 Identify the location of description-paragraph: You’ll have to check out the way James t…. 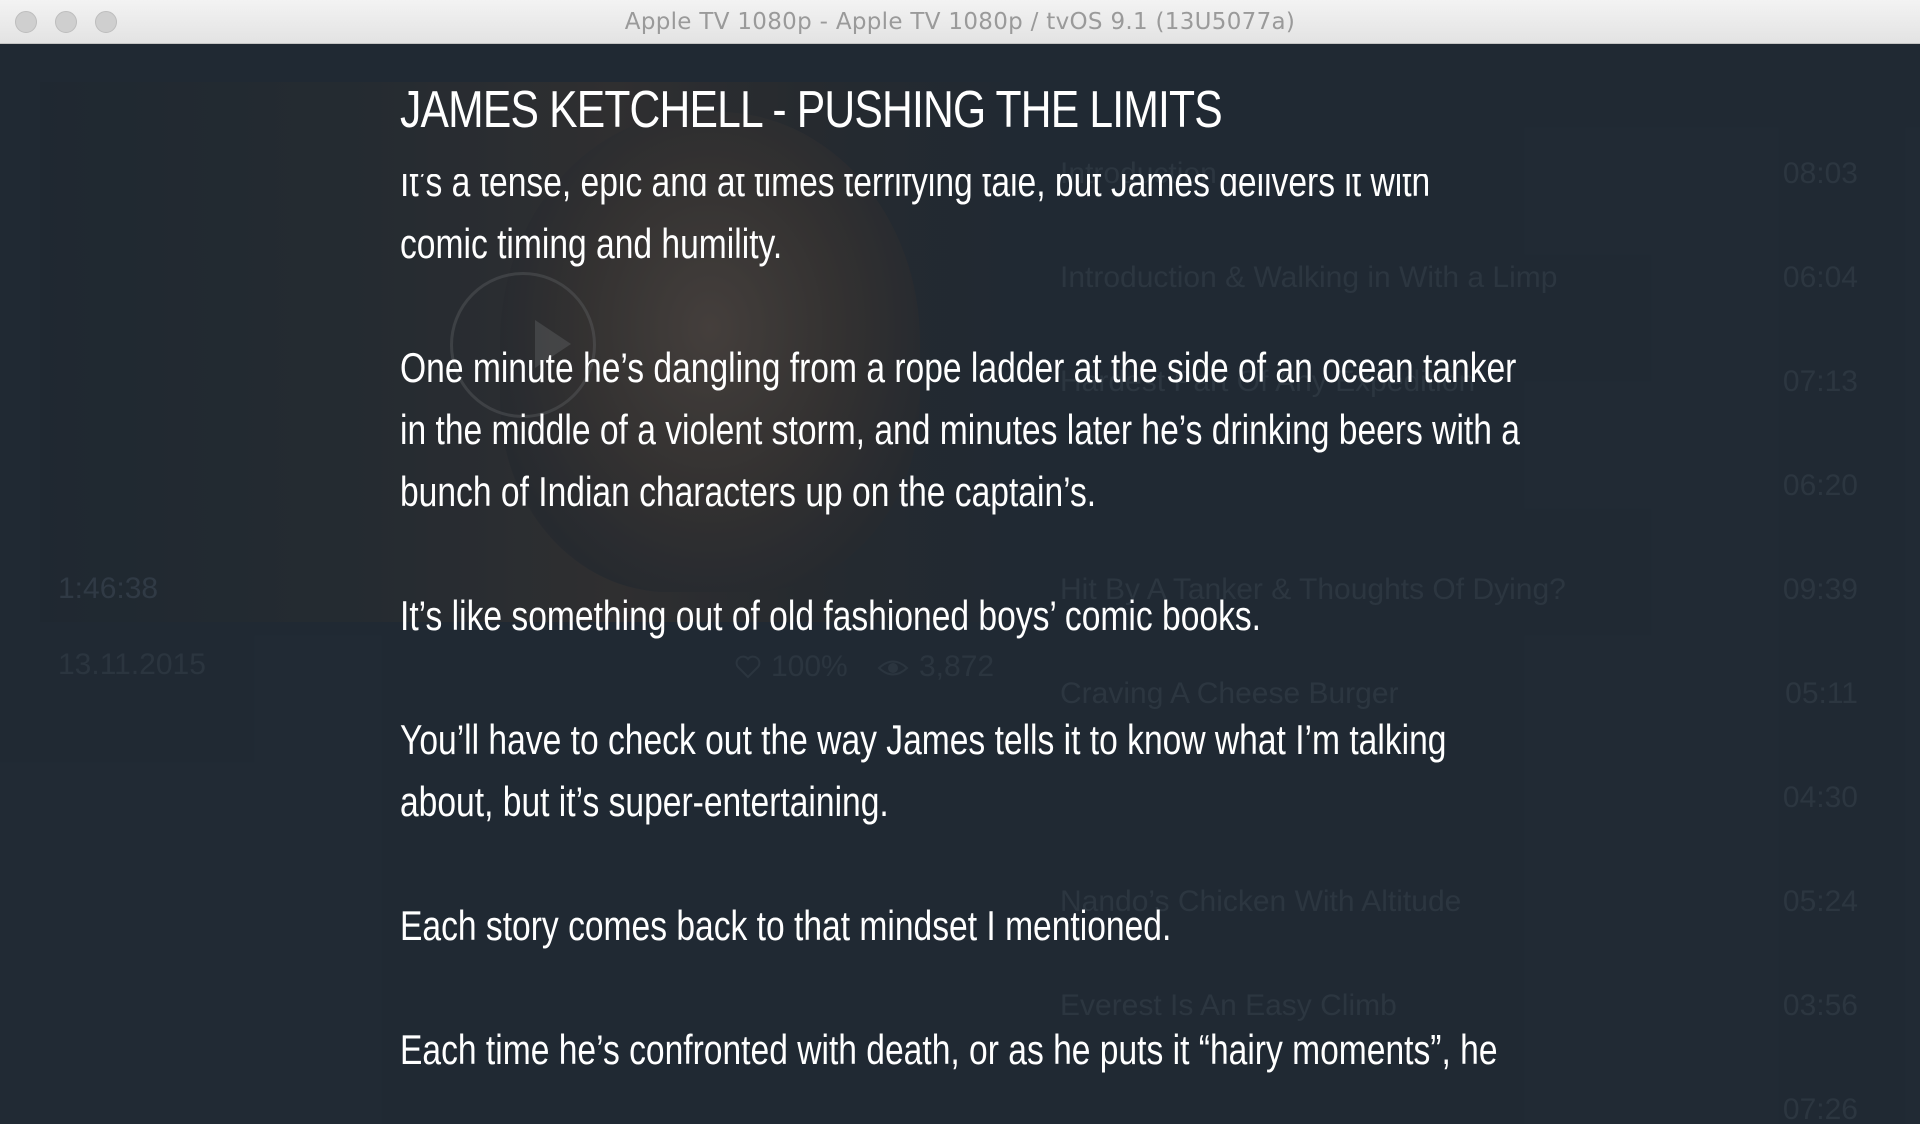
(923, 770).